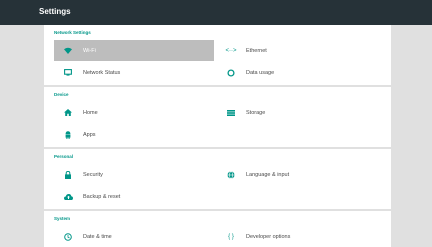 This screenshot has height=247, width=432. Describe the element at coordinates (256, 50) in the screenshot. I see `settings-item-label: Ethernet` at that location.